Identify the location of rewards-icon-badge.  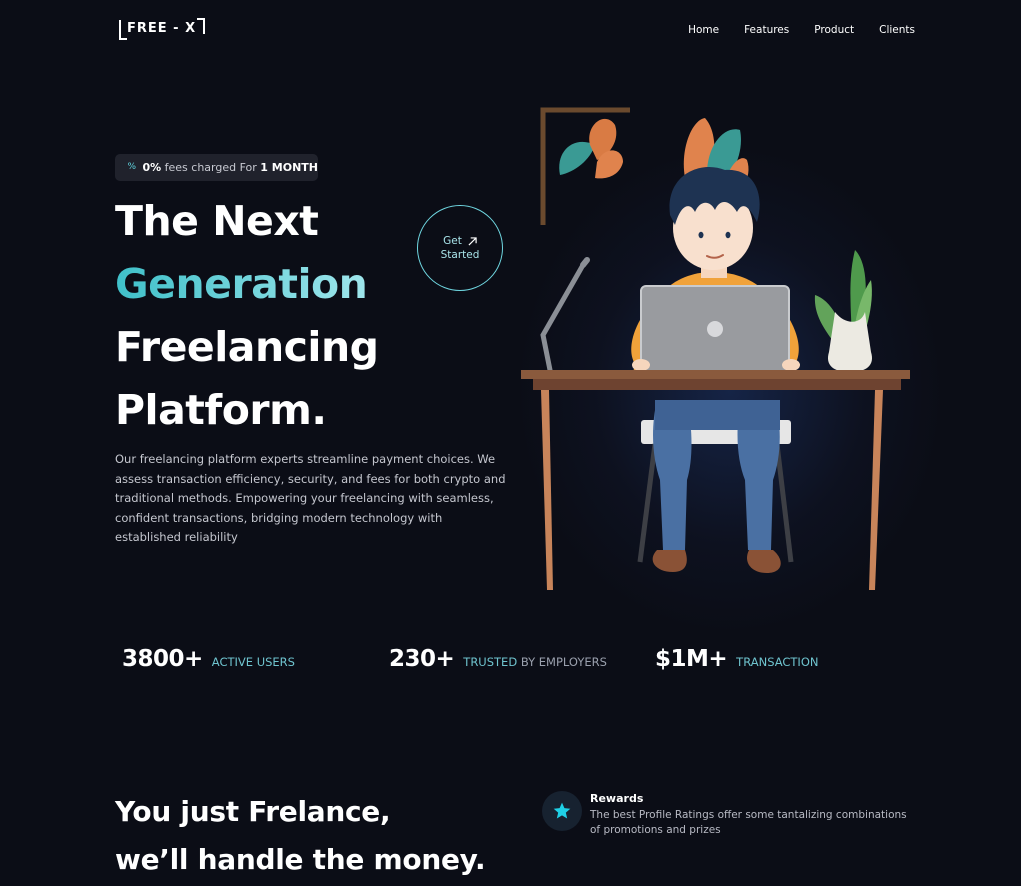
(562, 811).